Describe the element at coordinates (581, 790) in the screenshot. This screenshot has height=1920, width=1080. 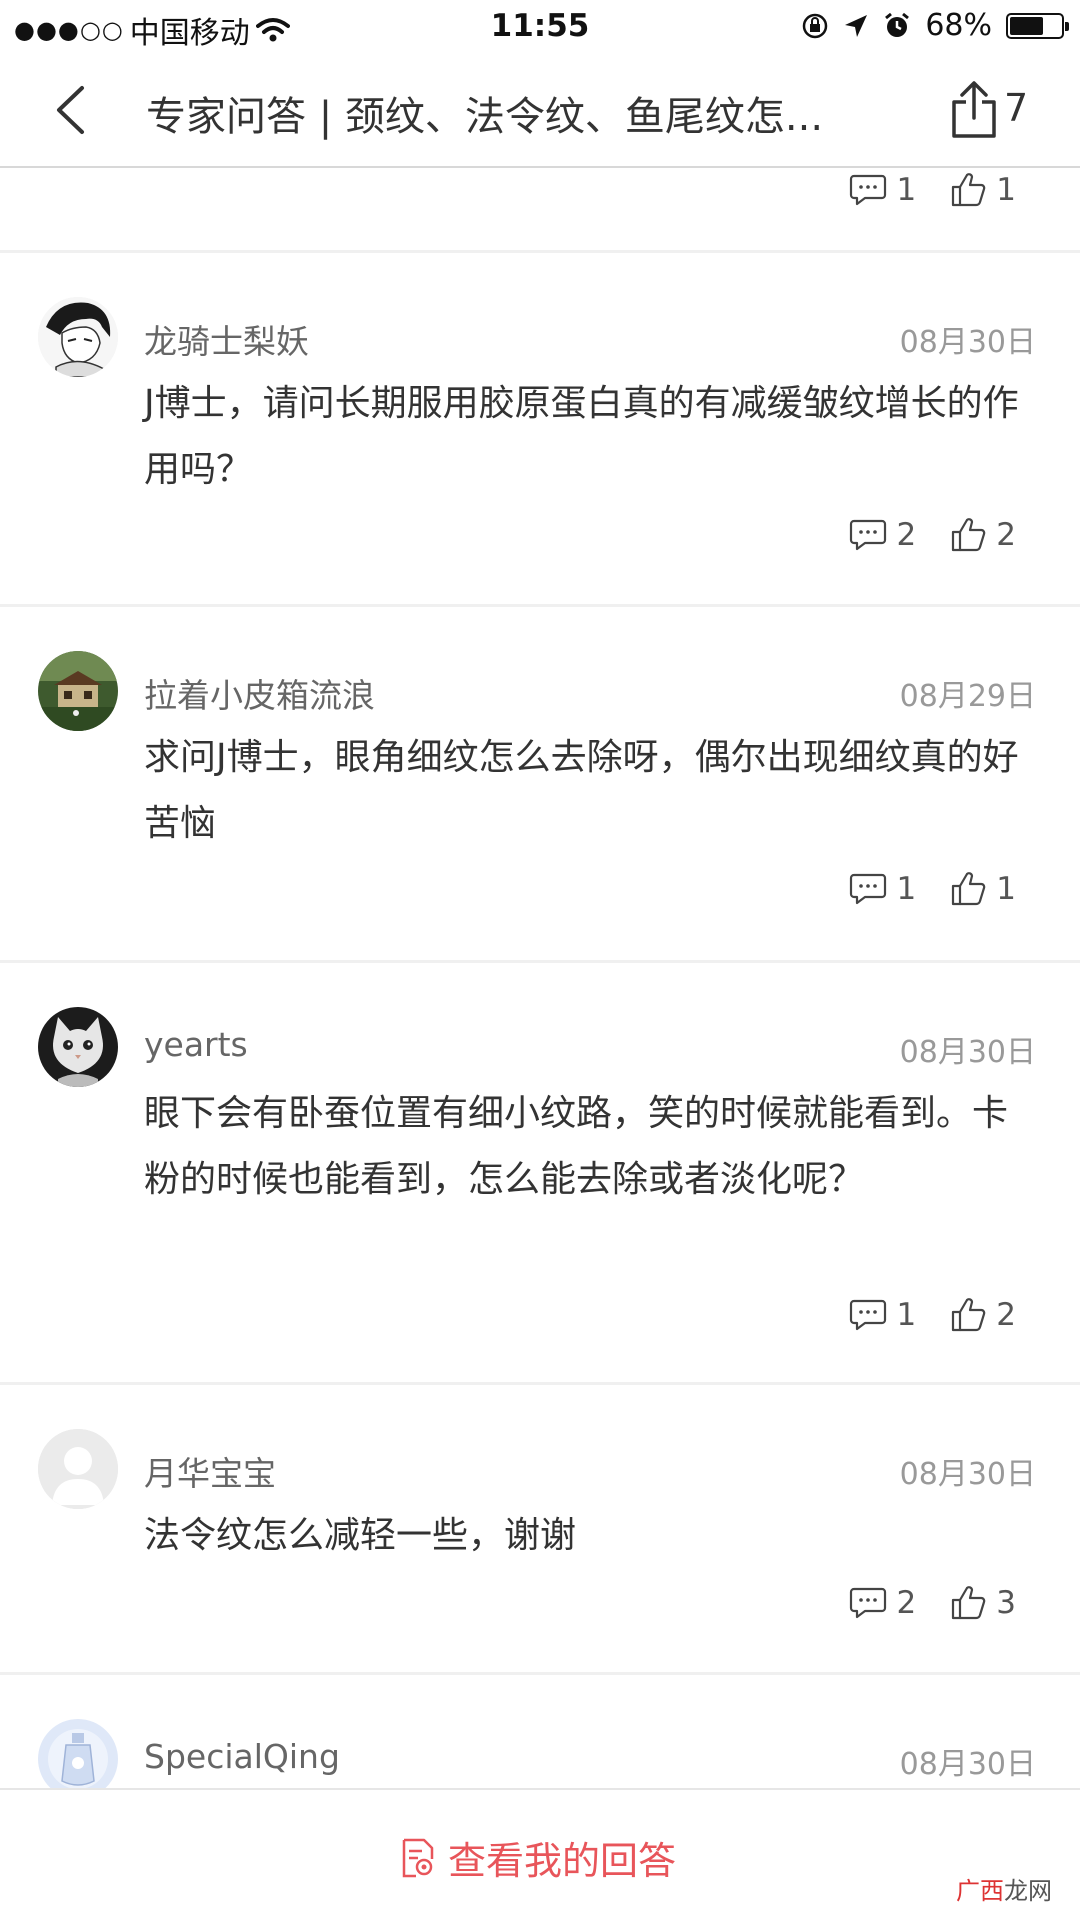
I see `comment-text: 求问J博士，眼角细纹怎么去除呀，偶尔出现细纹真的好苦恼` at that location.